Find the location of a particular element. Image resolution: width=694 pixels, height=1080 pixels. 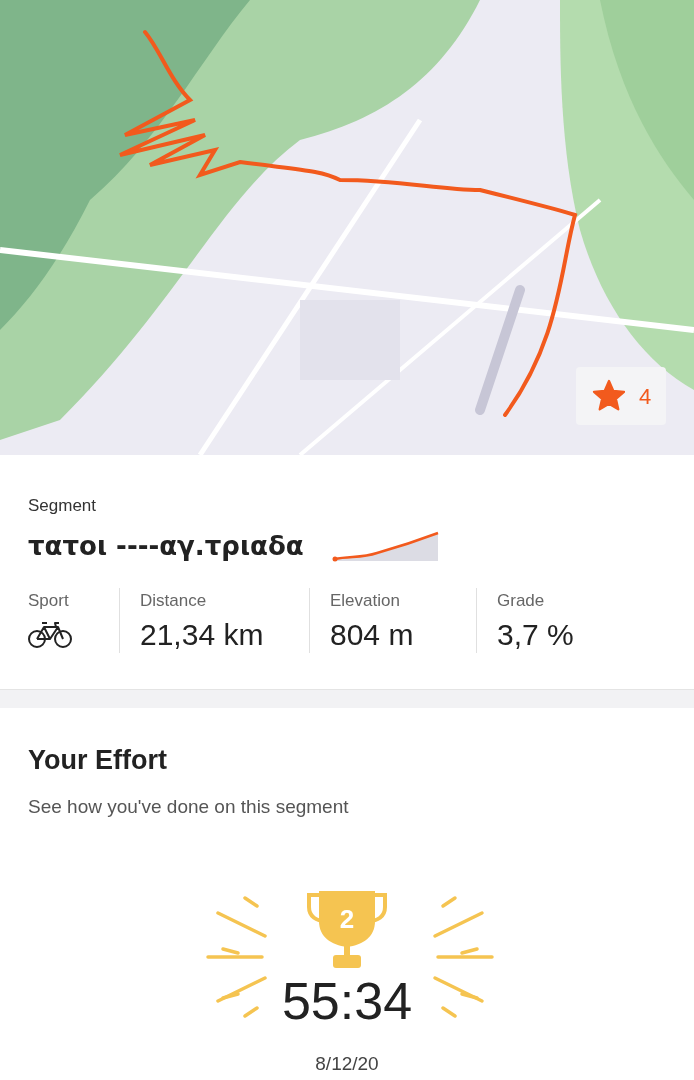

stat-label: Elevation is located at coordinates (365, 600).